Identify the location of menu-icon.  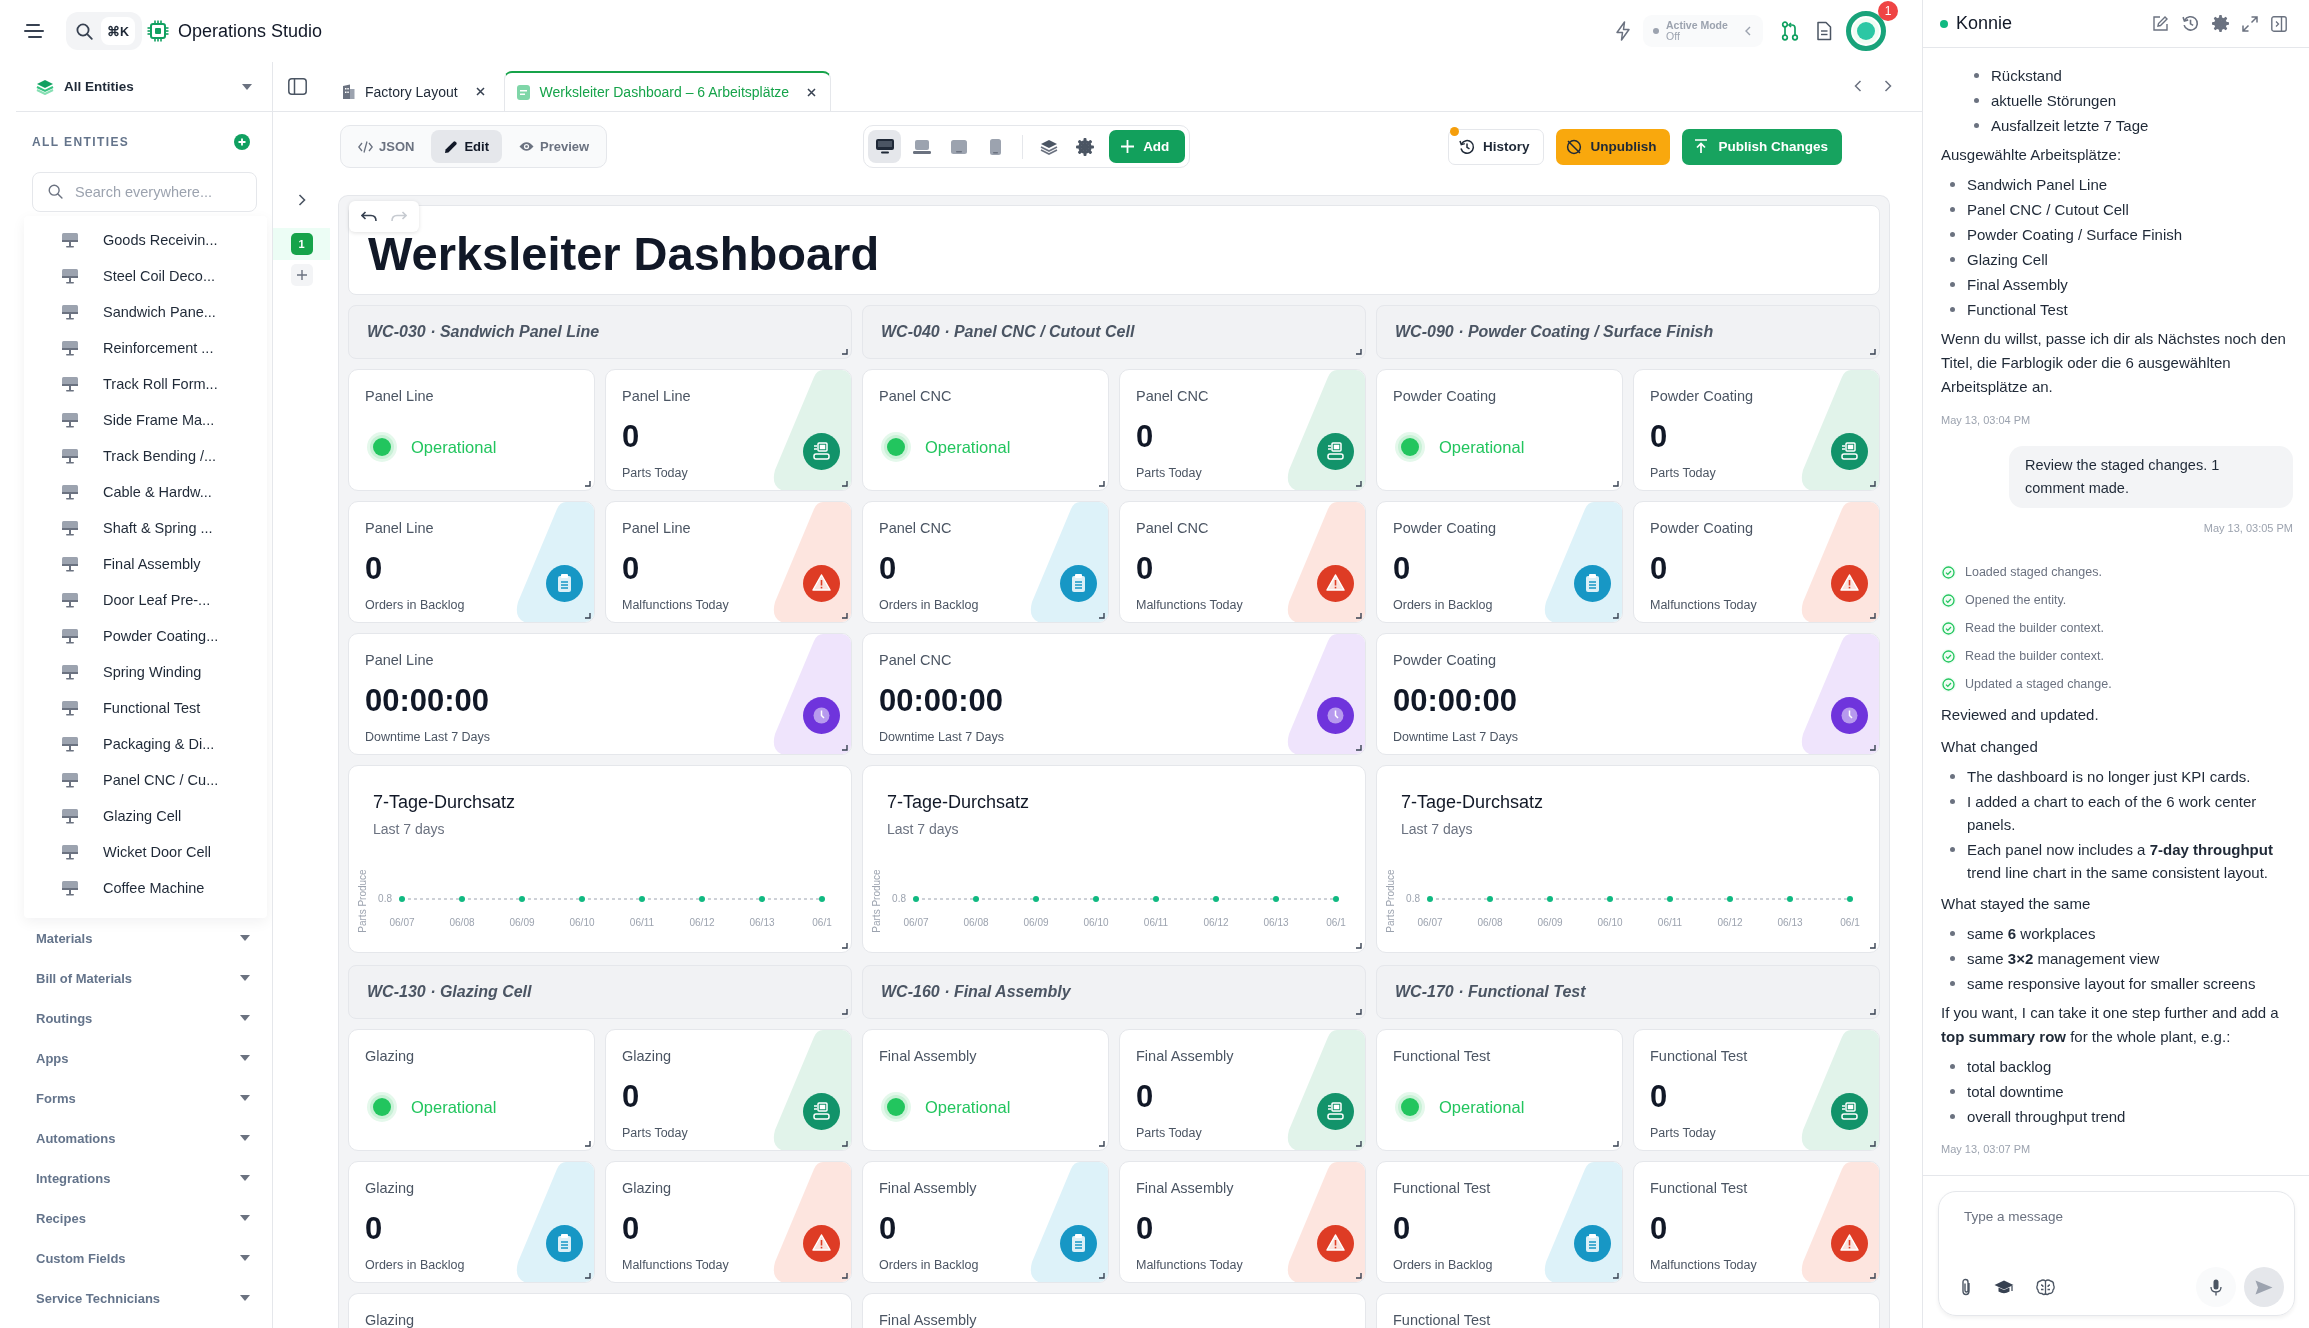
(35, 31).